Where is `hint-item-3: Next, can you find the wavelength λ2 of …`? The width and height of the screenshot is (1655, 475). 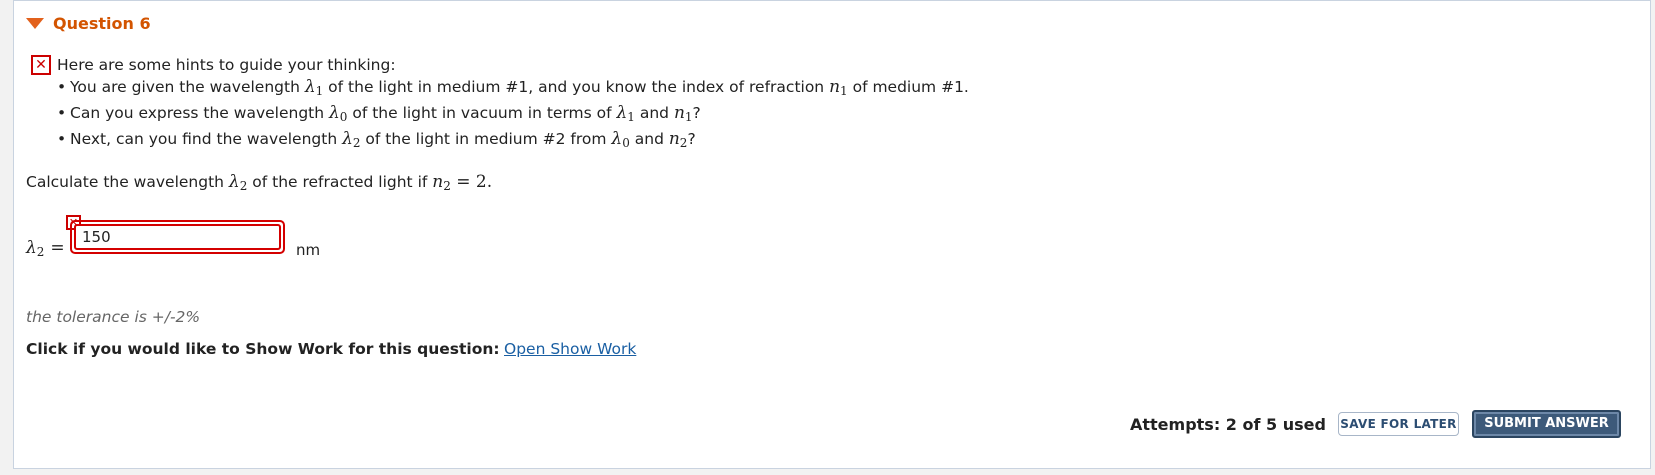 hint-item-3: Next, can you find the wavelength λ2 of … is located at coordinates (513, 141).